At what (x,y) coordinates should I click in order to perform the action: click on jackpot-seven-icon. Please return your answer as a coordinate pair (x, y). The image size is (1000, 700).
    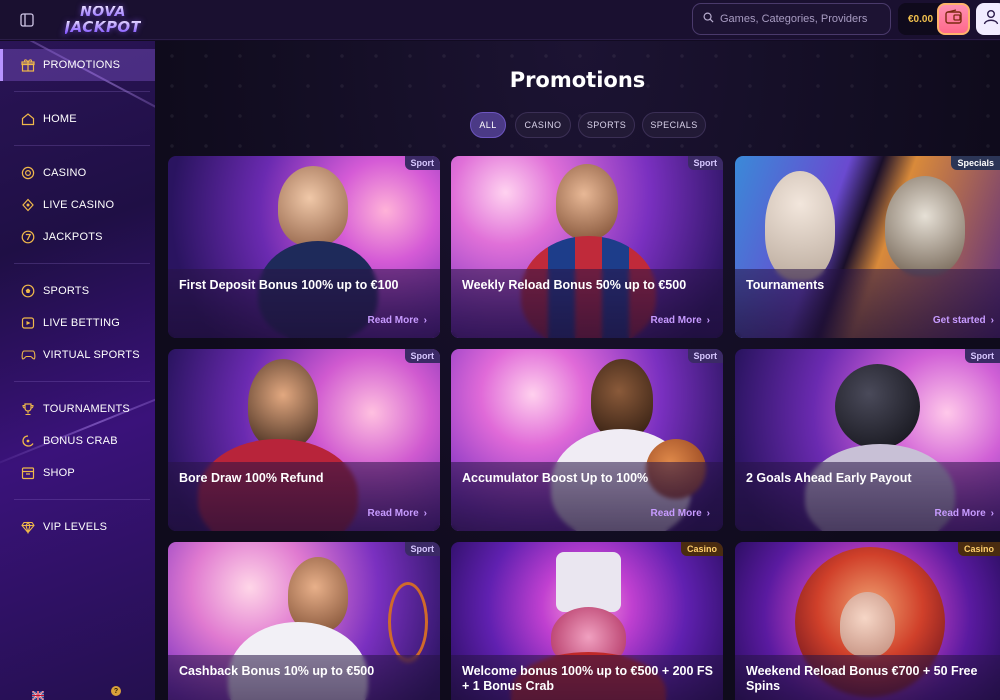
    Looking at the image, I should click on (28, 237).